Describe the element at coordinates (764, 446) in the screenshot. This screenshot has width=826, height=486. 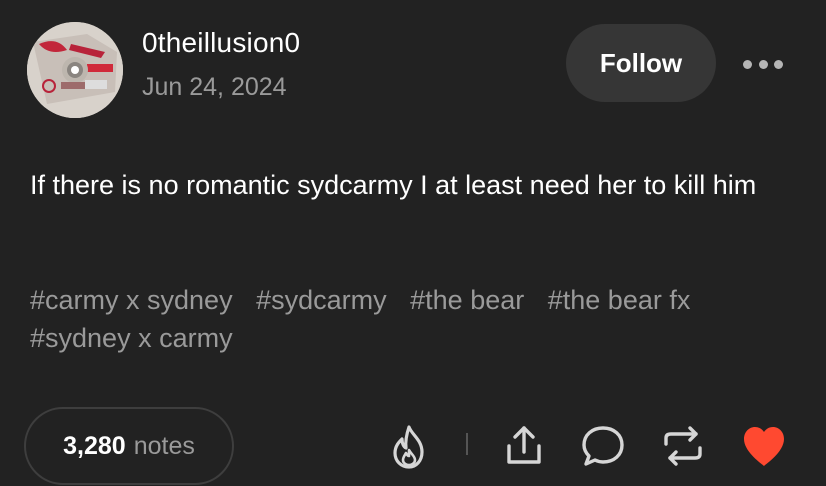
I see `heart-icon` at that location.